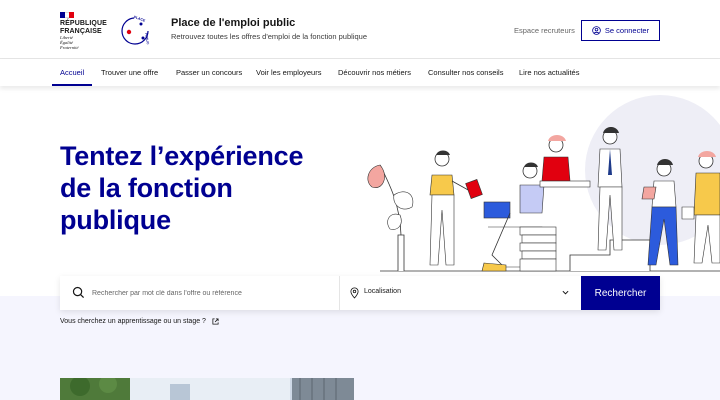 The image size is (720, 400). I want to click on keyword-search-field, so click(200, 293).